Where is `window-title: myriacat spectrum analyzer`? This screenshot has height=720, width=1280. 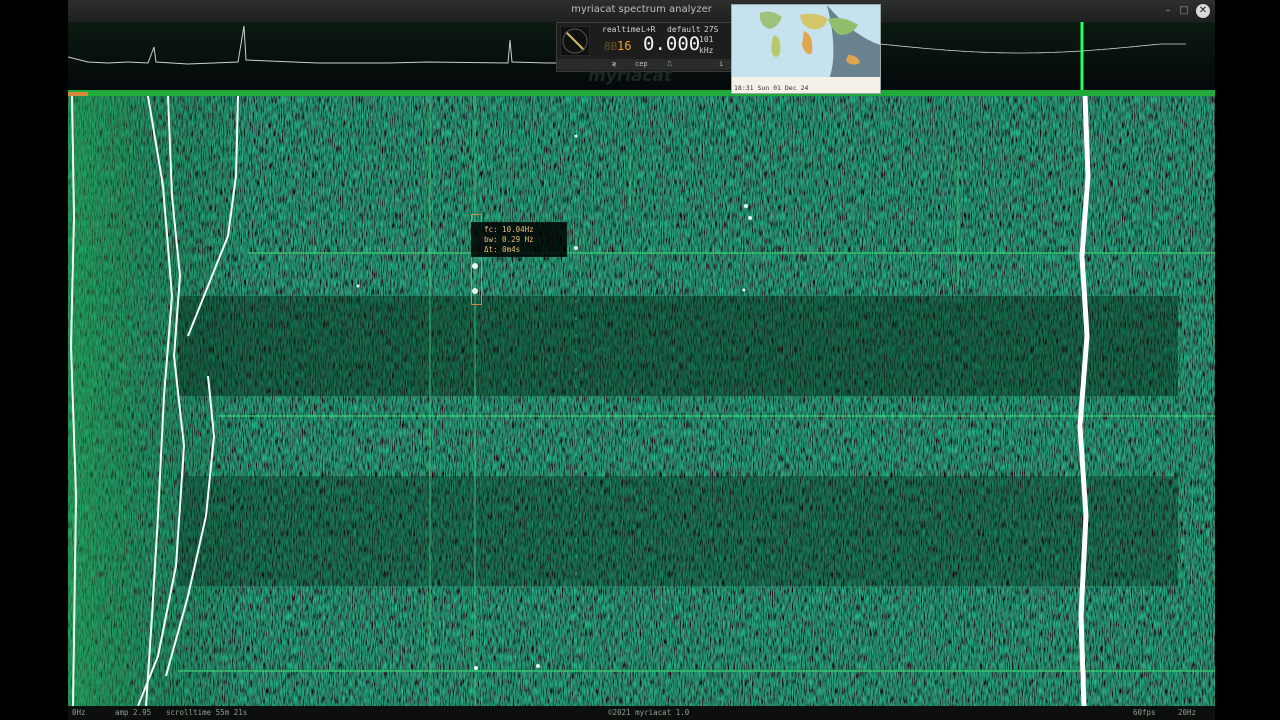 window-title: myriacat spectrum analyzer is located at coordinates (641, 9).